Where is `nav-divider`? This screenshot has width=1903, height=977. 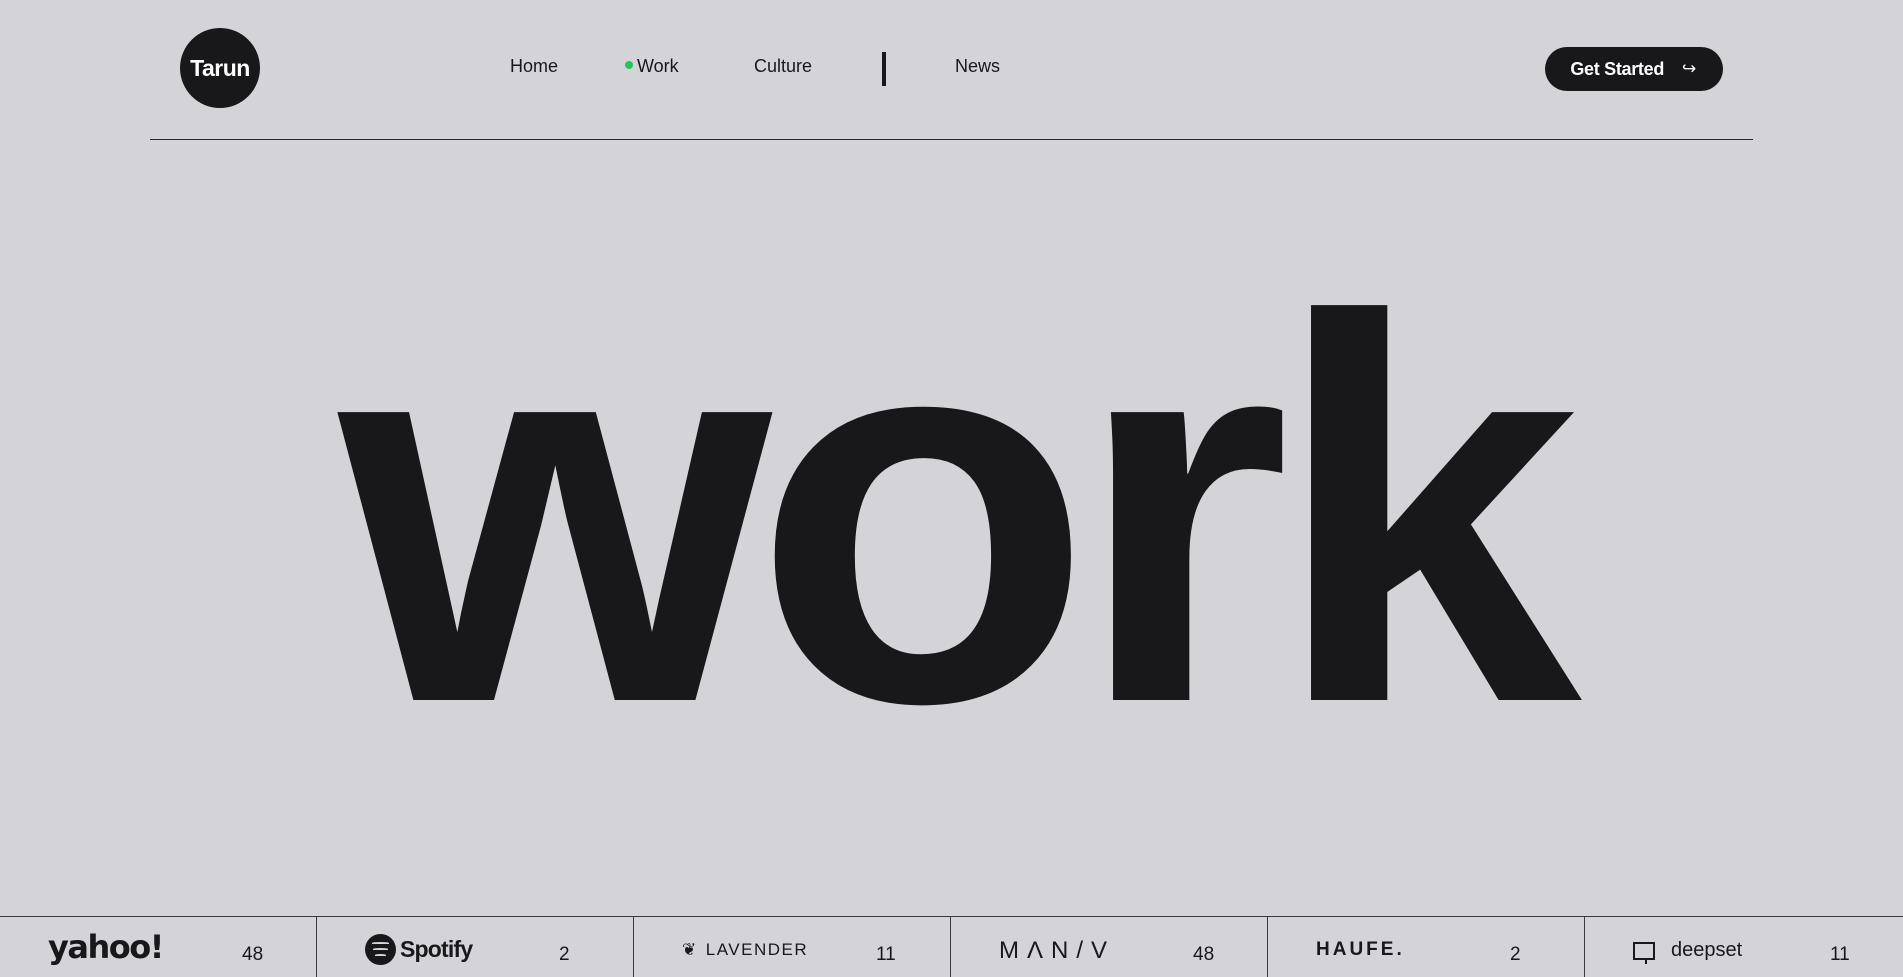
nav-divider is located at coordinates (884, 69).